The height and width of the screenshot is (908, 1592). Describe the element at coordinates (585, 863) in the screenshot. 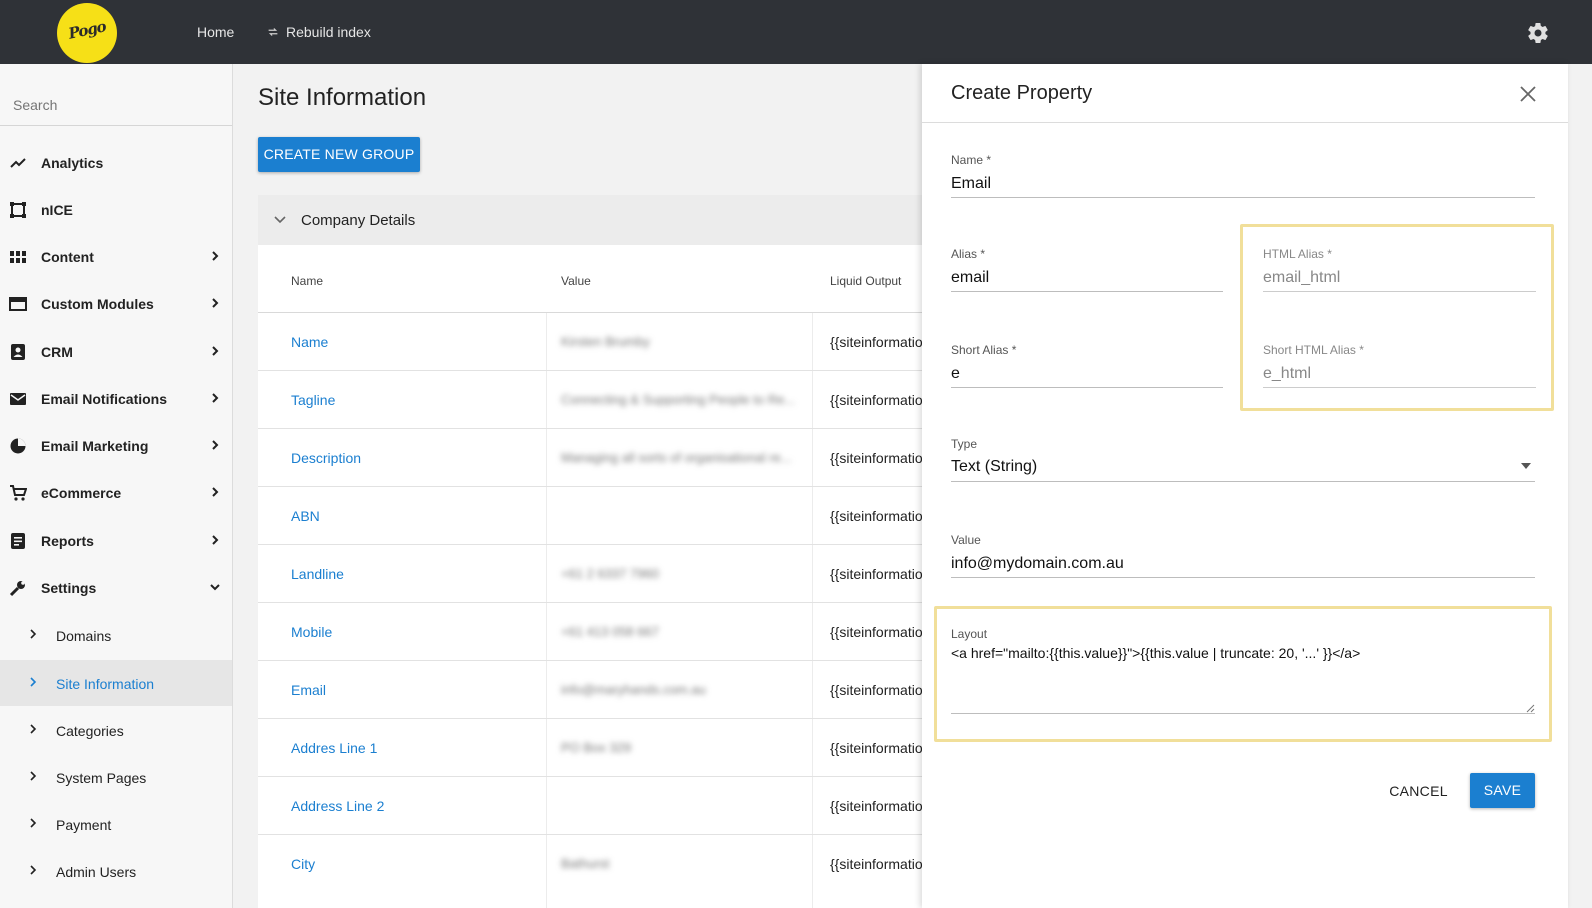

I see `row-value: Bathurst` at that location.